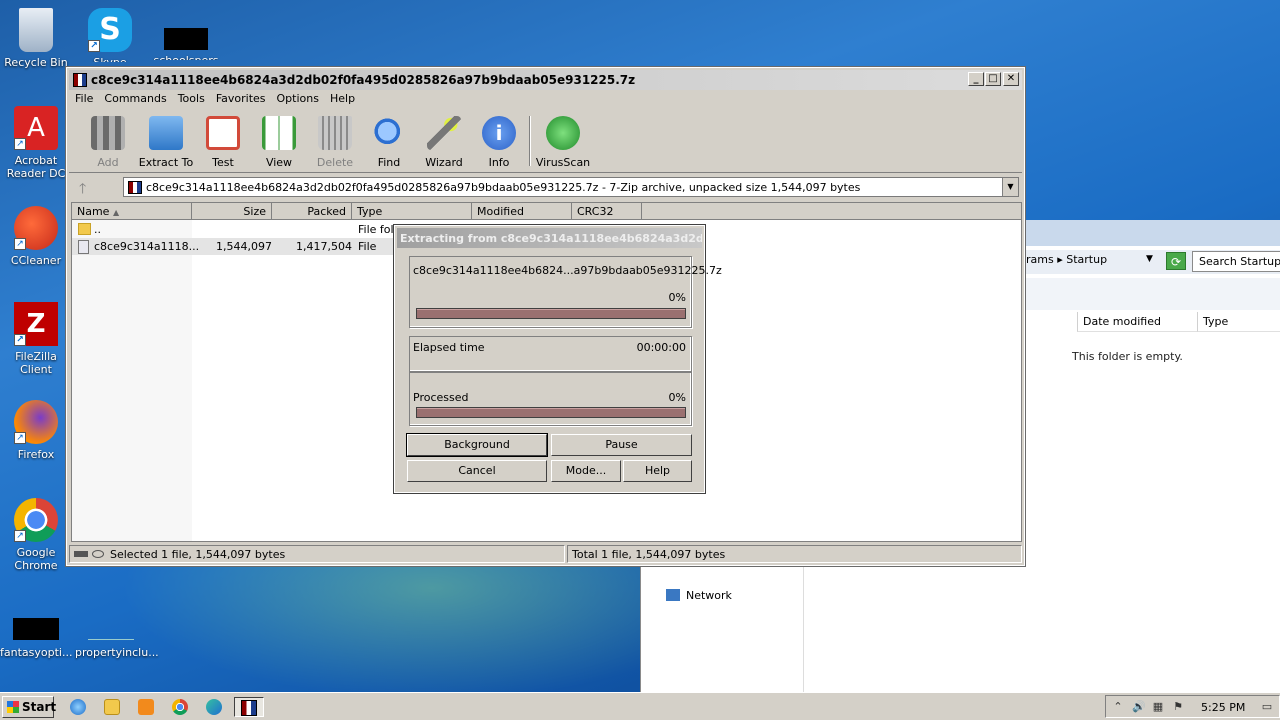 Image resolution: width=1280 pixels, height=720 pixels. What do you see at coordinates (83, 247) in the screenshot?
I see `file-icon` at bounding box center [83, 247].